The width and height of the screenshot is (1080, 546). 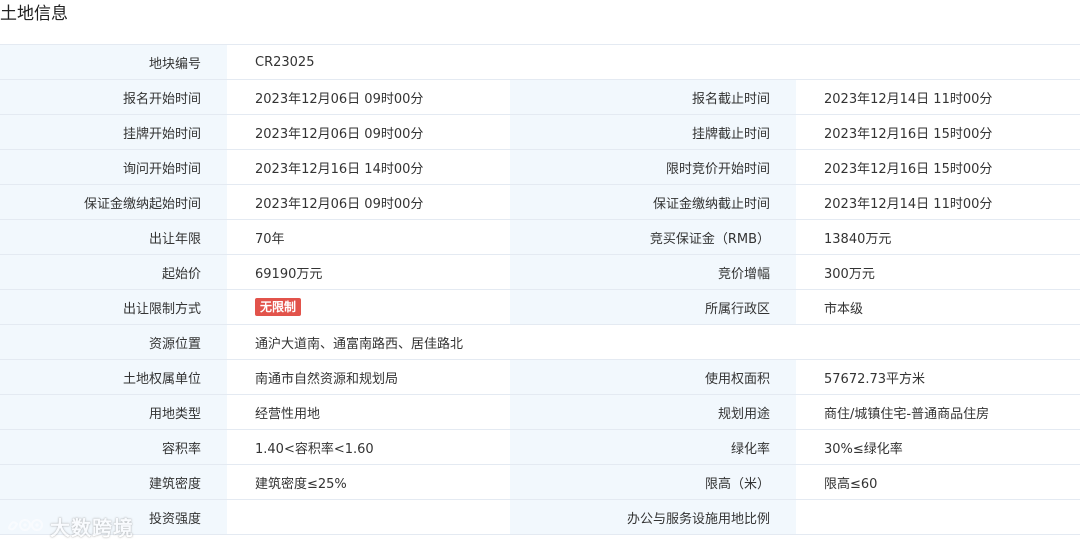 I want to click on field-label: 限高（米）, so click(x=653, y=482).